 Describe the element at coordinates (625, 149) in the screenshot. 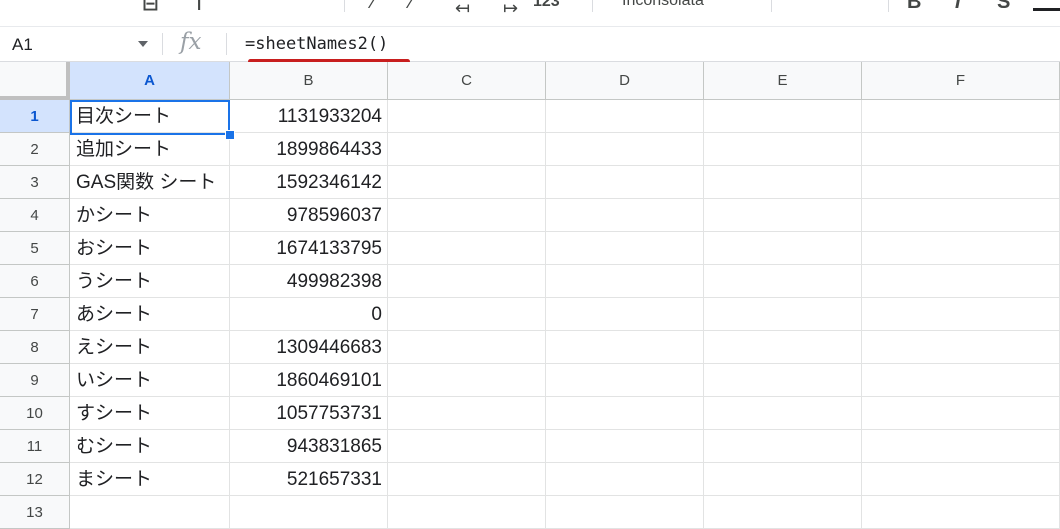

I see `cell-d2` at that location.